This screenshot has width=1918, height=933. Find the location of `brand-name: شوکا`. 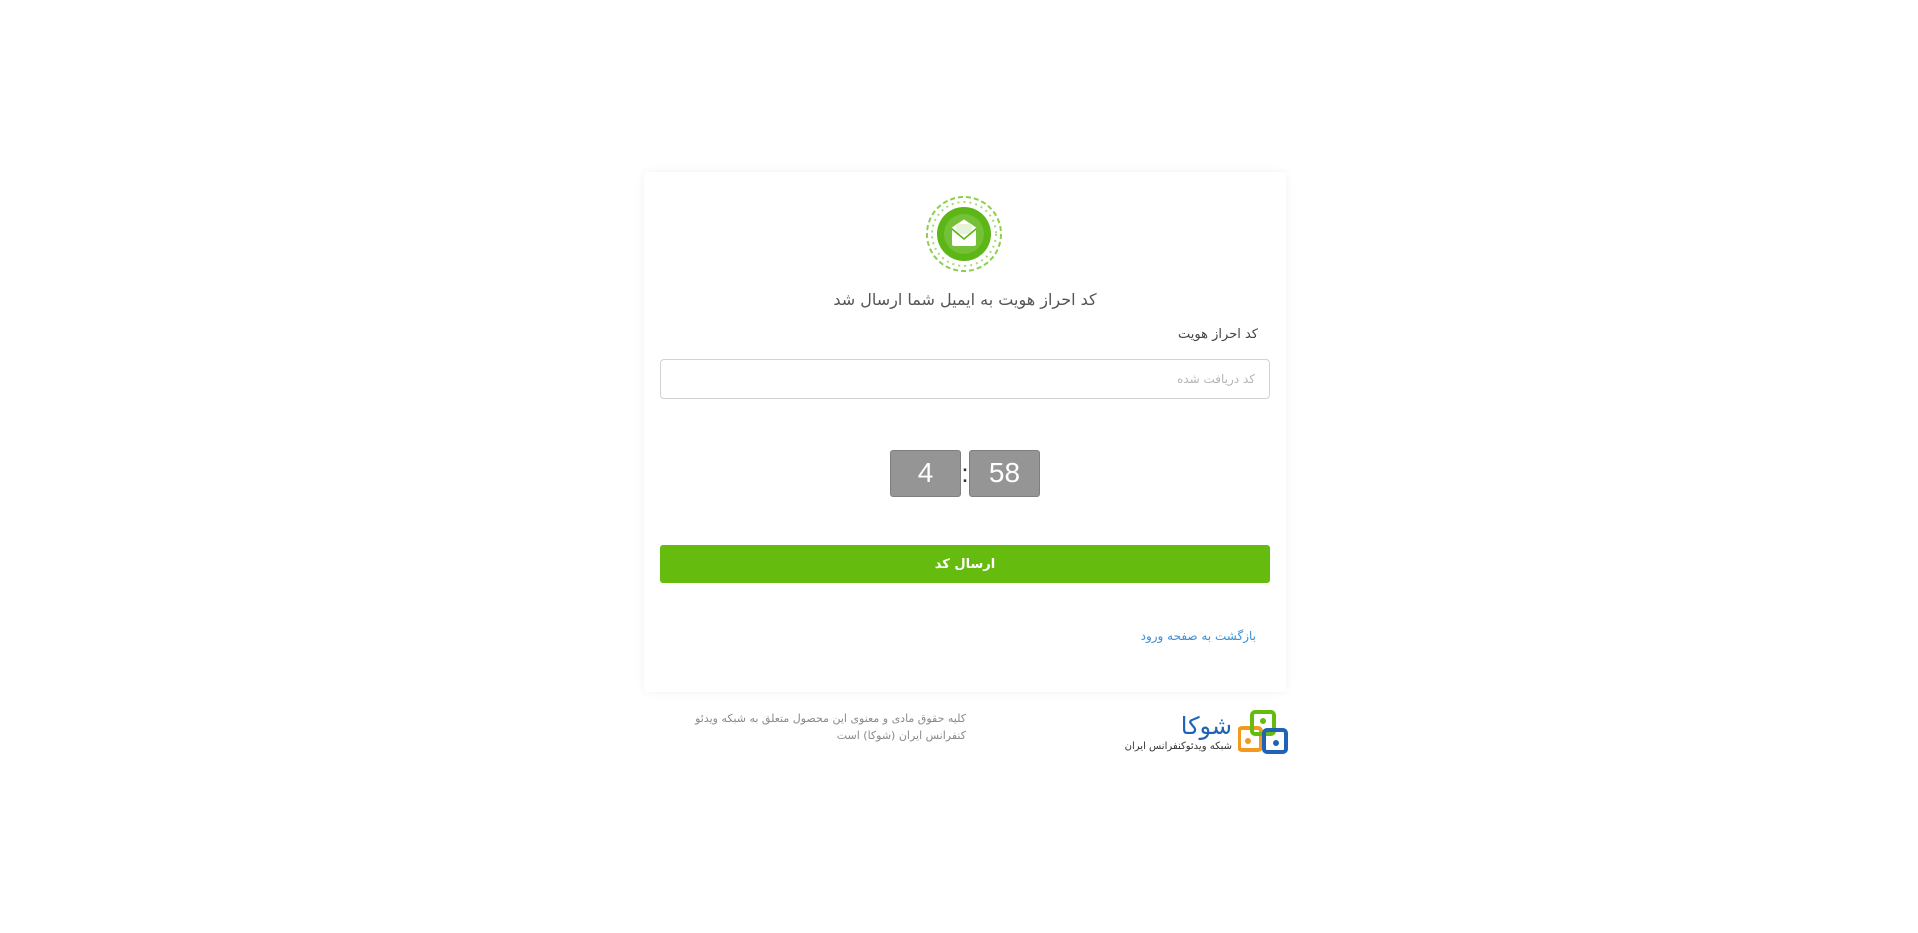

brand-name: شوکا is located at coordinates (1206, 726).